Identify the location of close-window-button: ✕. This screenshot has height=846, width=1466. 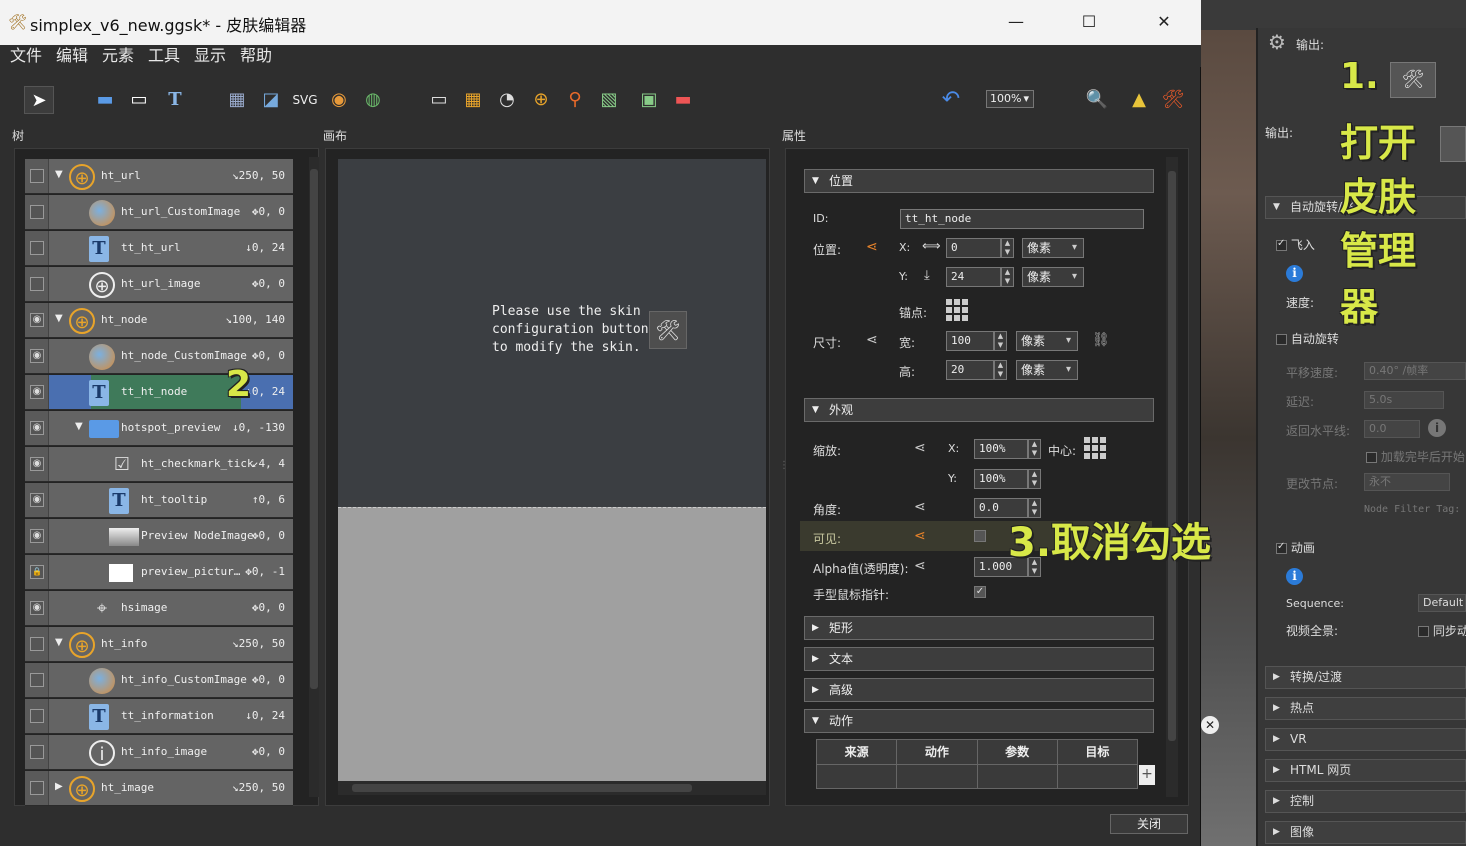
(1164, 23).